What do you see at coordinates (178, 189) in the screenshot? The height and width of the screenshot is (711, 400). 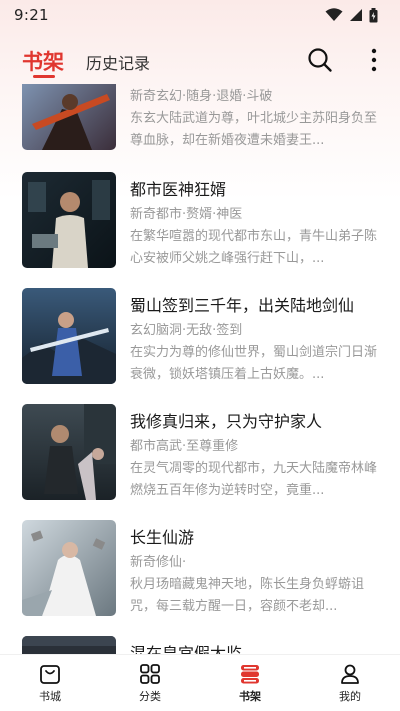 I see `book-title: 都市医神狂婿` at bounding box center [178, 189].